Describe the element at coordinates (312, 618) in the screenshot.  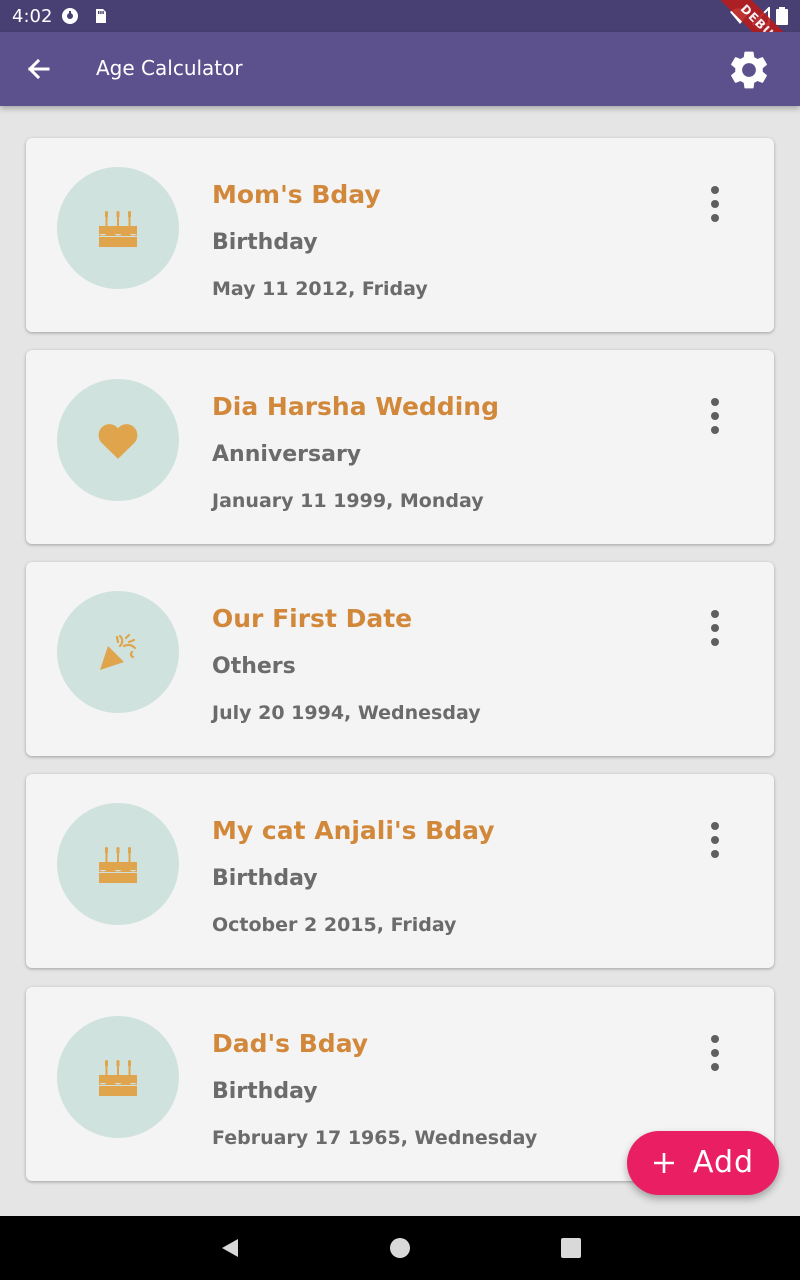
I see `event-title: Our First Date` at that location.